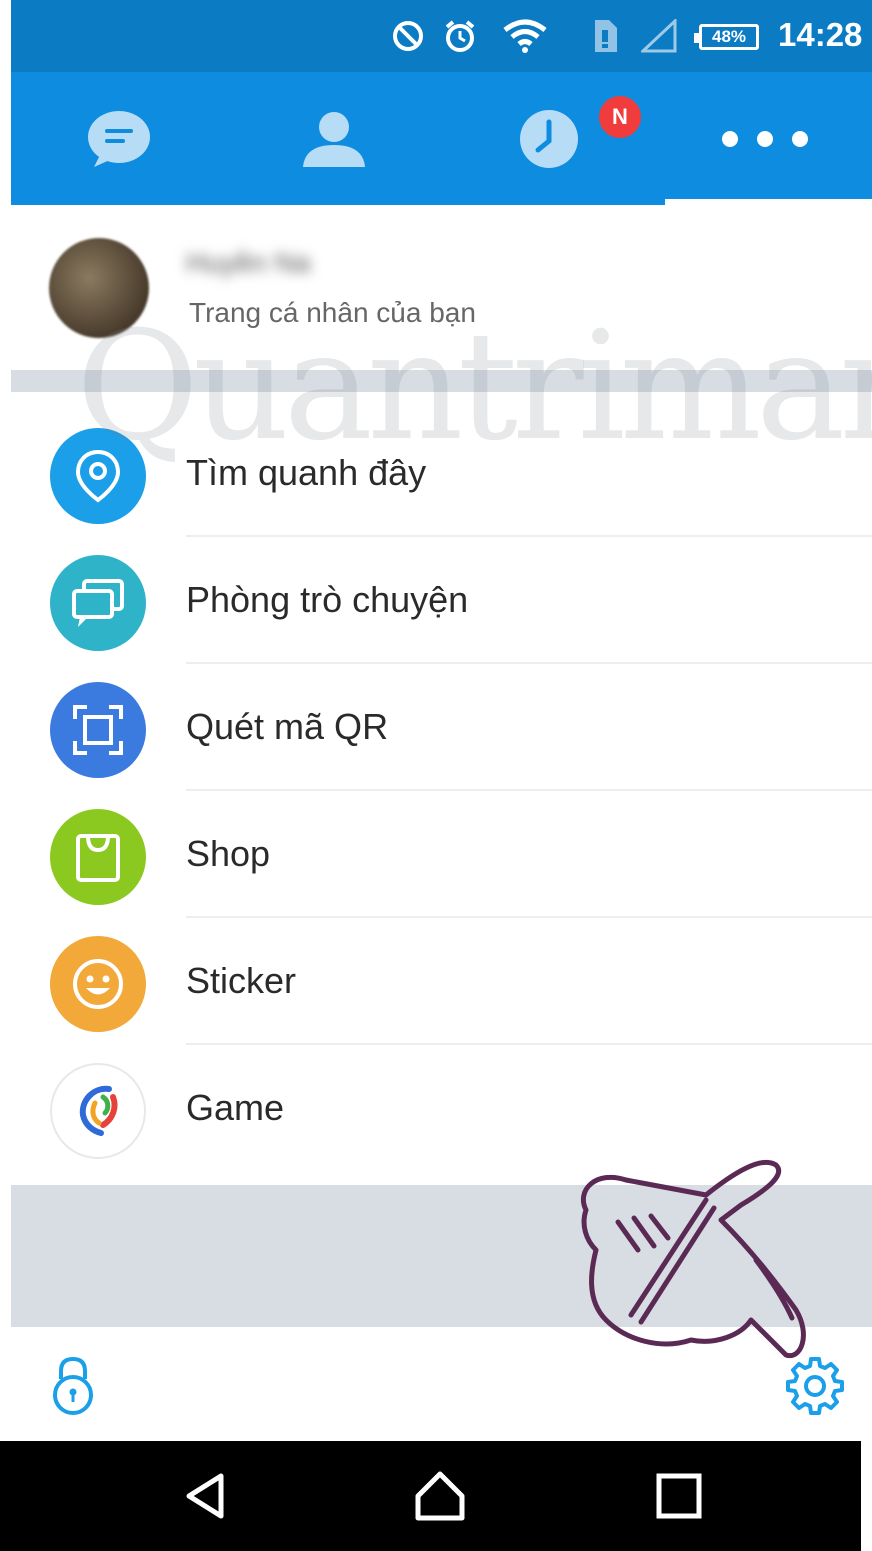 The image size is (872, 1551). I want to click on signal-icon, so click(659, 36).